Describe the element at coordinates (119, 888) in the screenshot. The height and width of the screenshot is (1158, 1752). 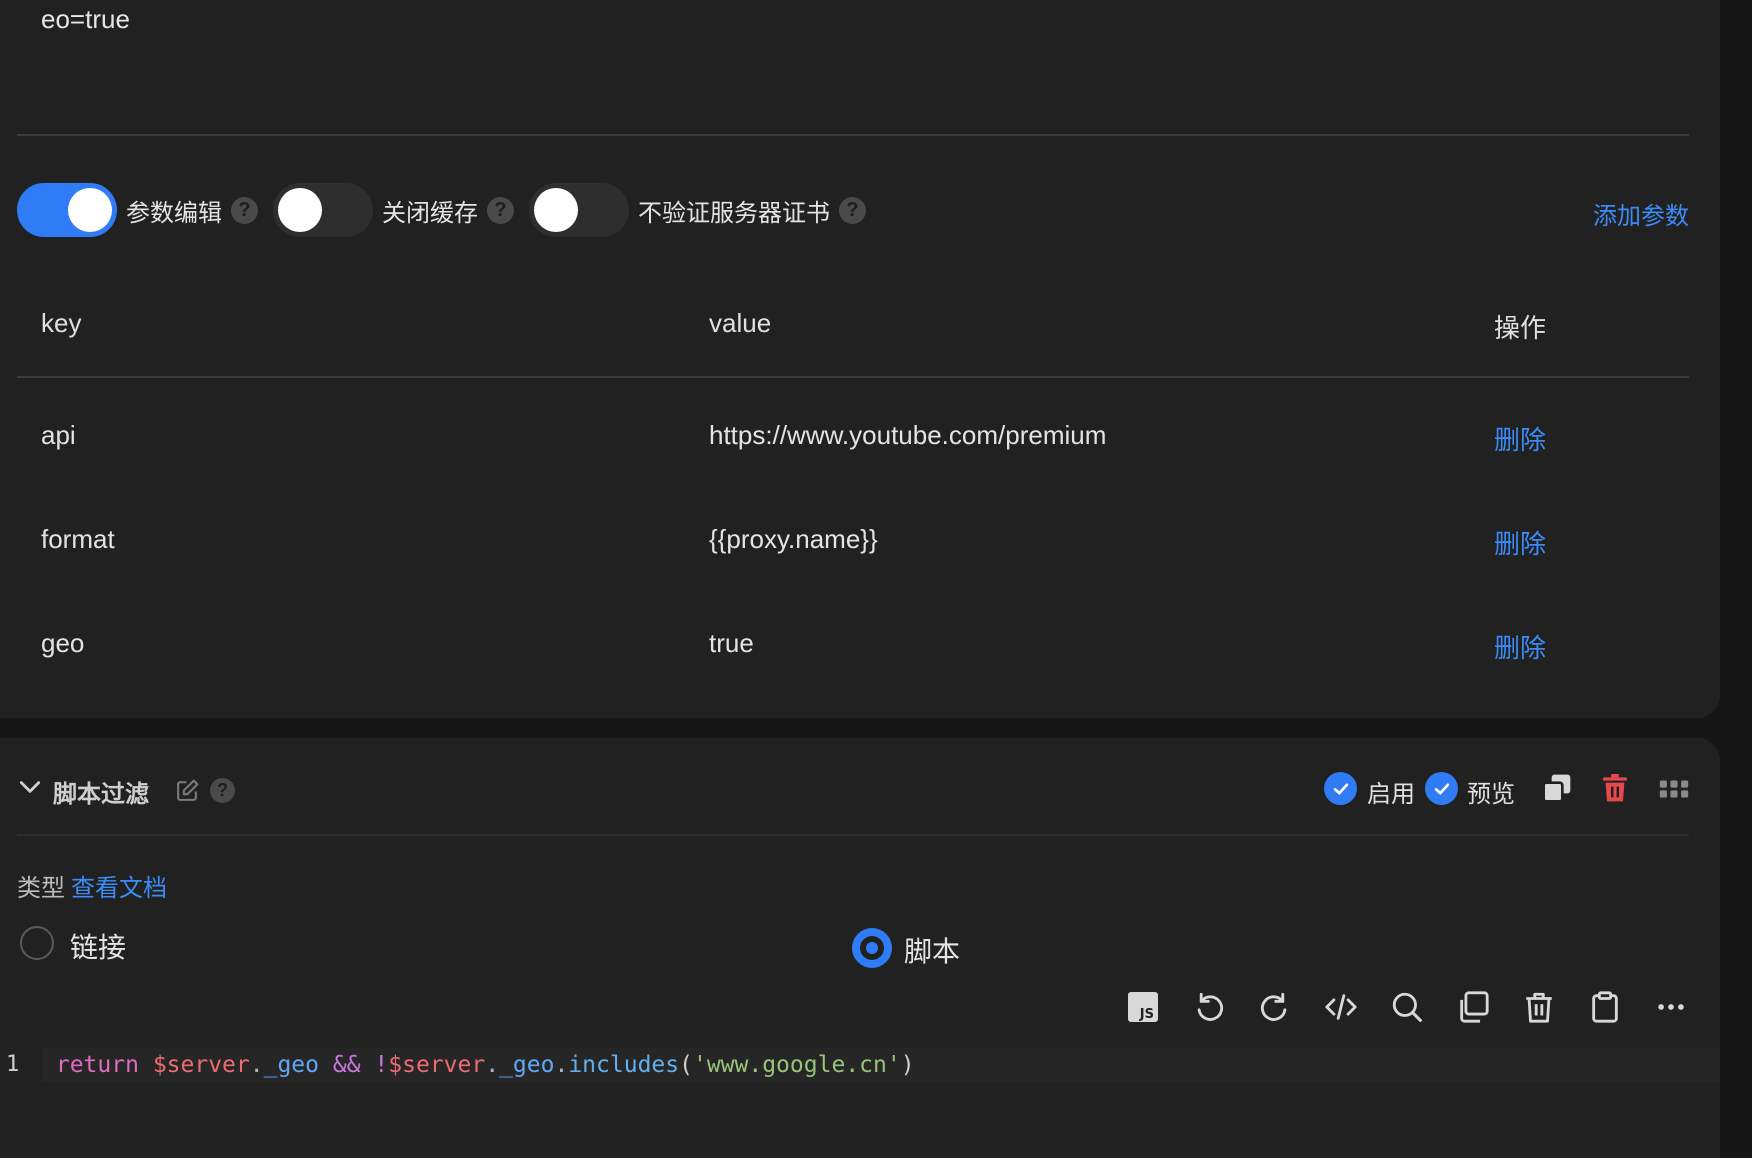
I see `view-docs-link: 查看文档` at that location.